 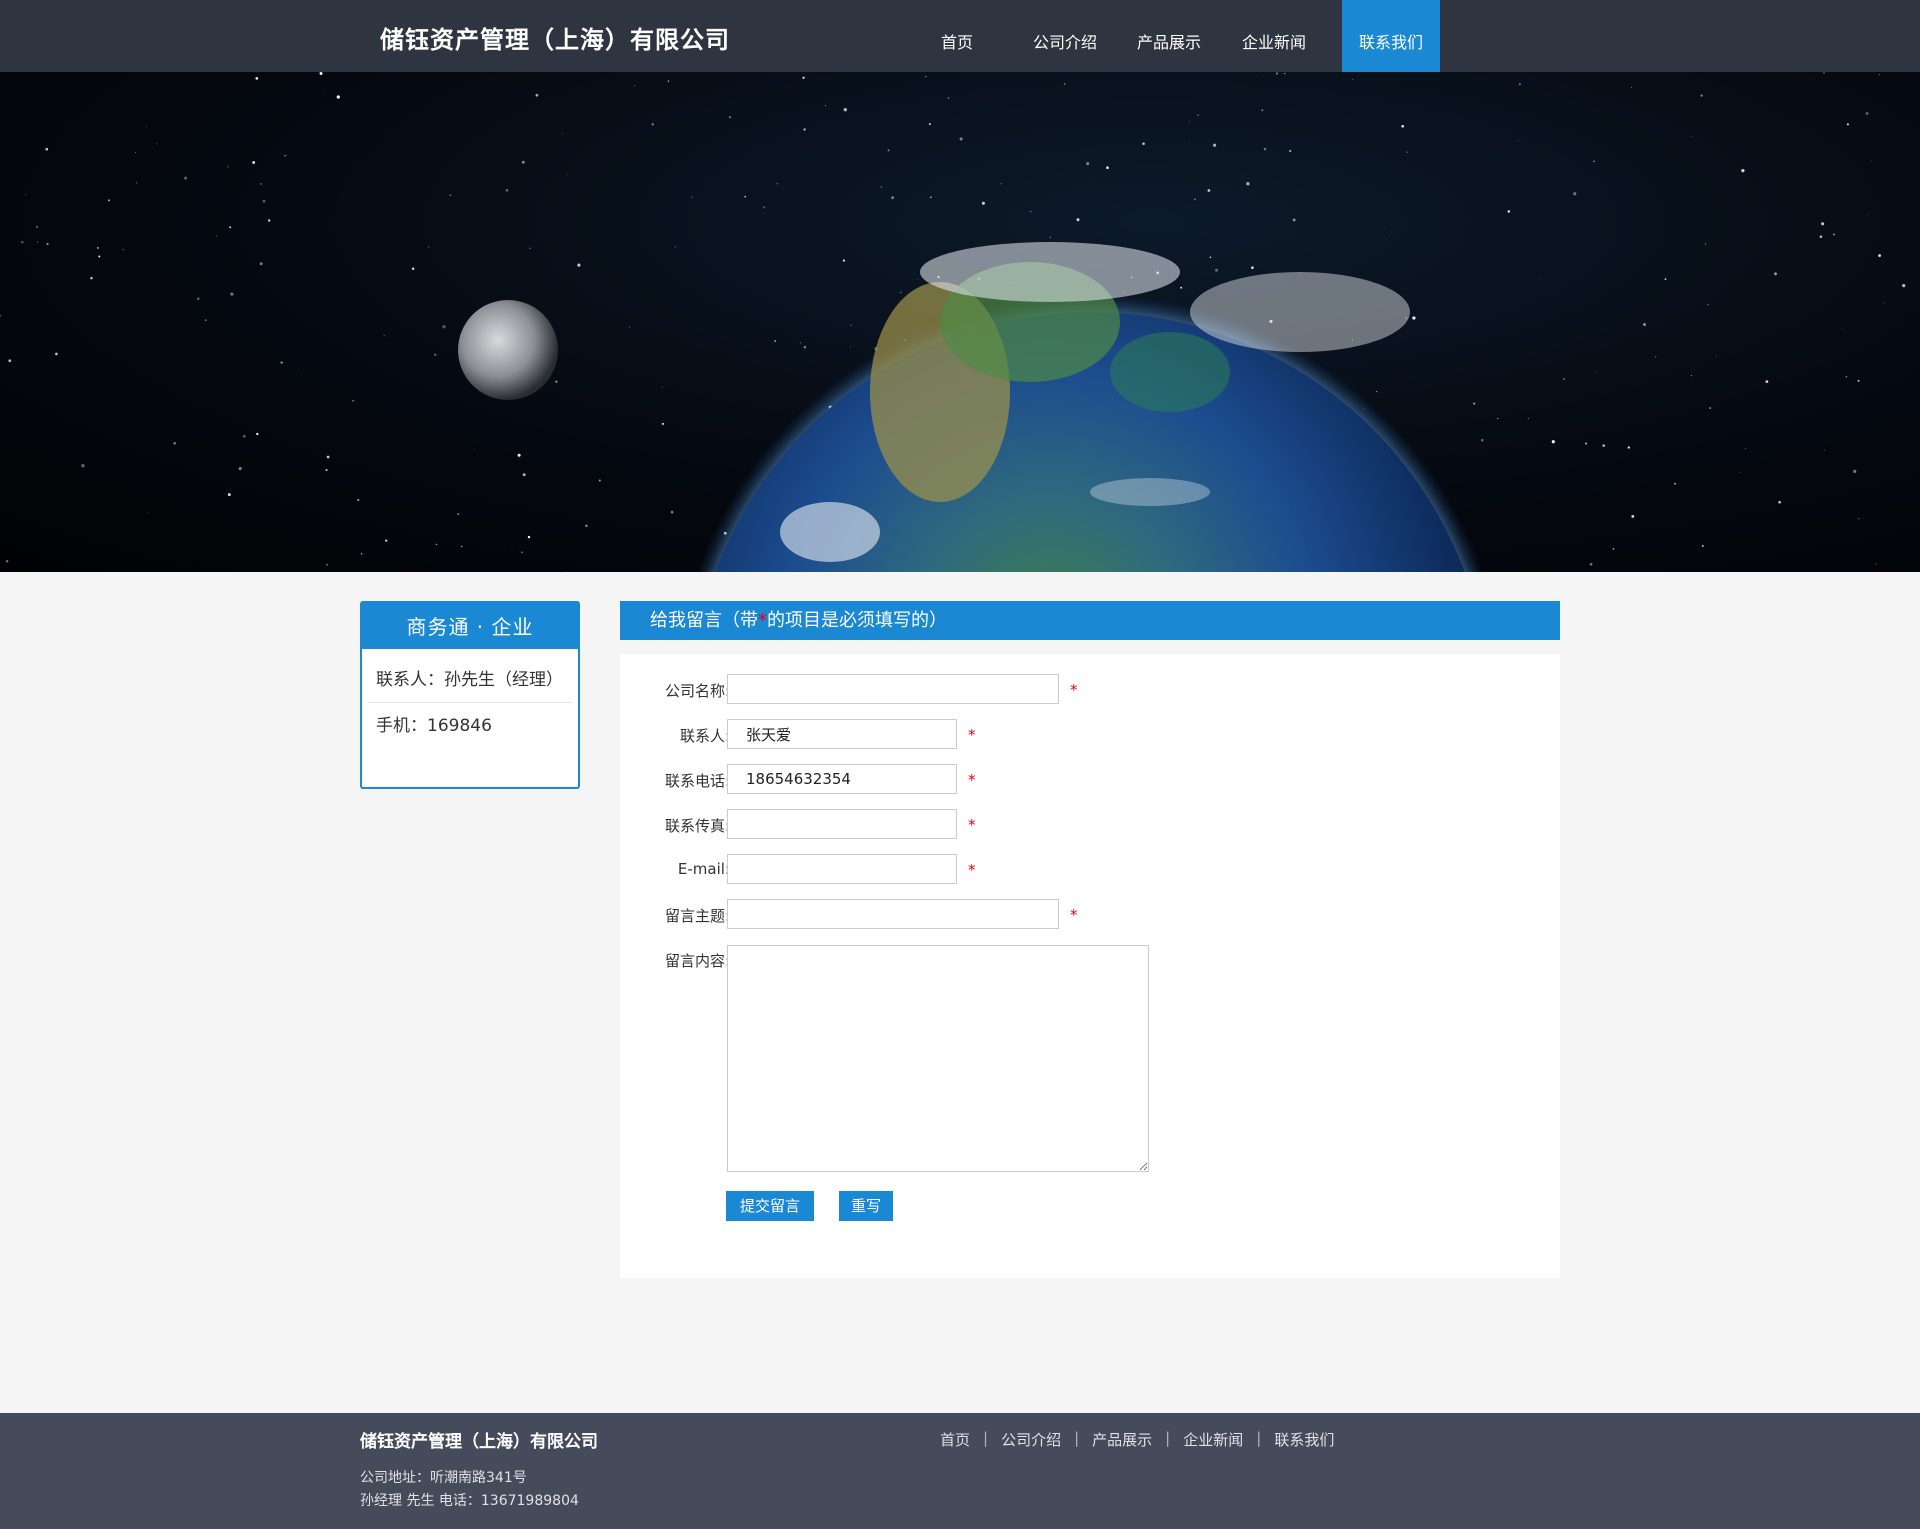 What do you see at coordinates (1169, 36) in the screenshot?
I see `nav-products: 产品展示` at bounding box center [1169, 36].